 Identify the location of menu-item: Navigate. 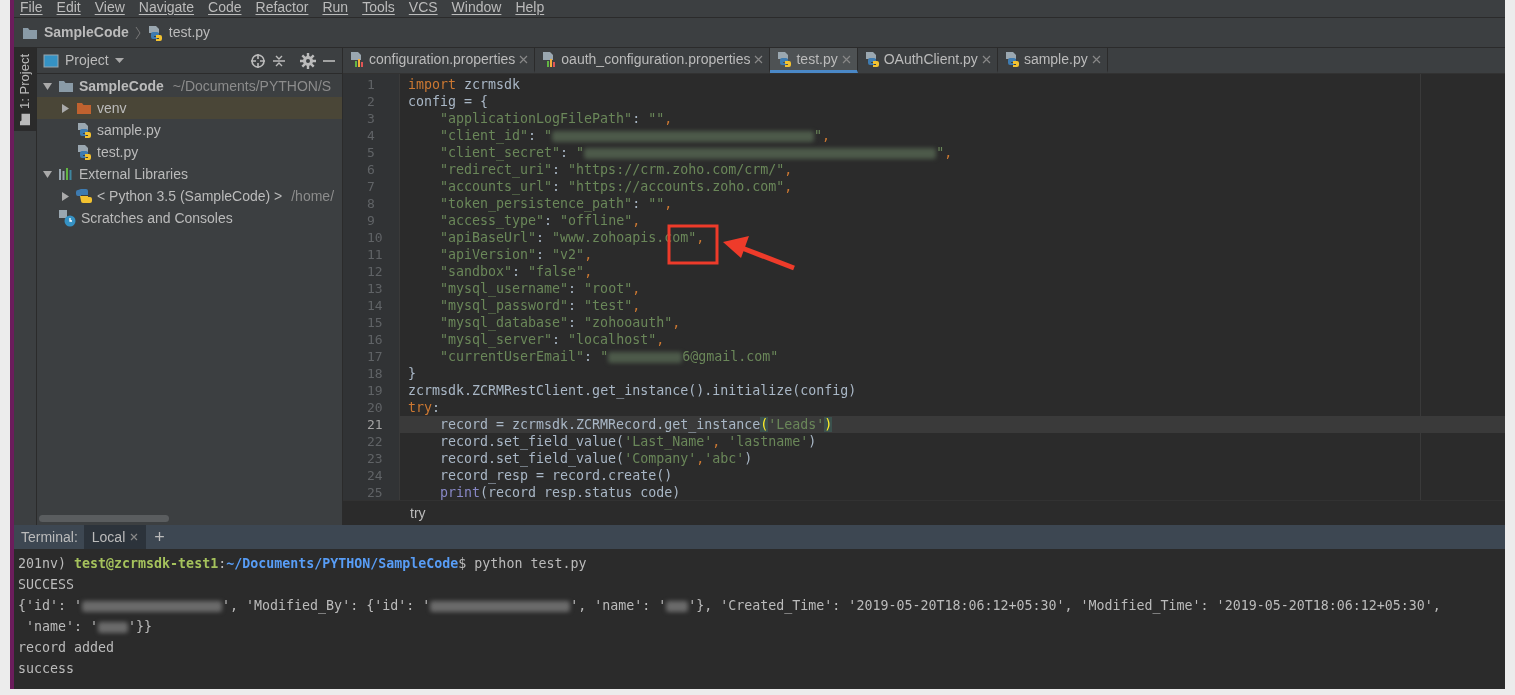
(166, 9).